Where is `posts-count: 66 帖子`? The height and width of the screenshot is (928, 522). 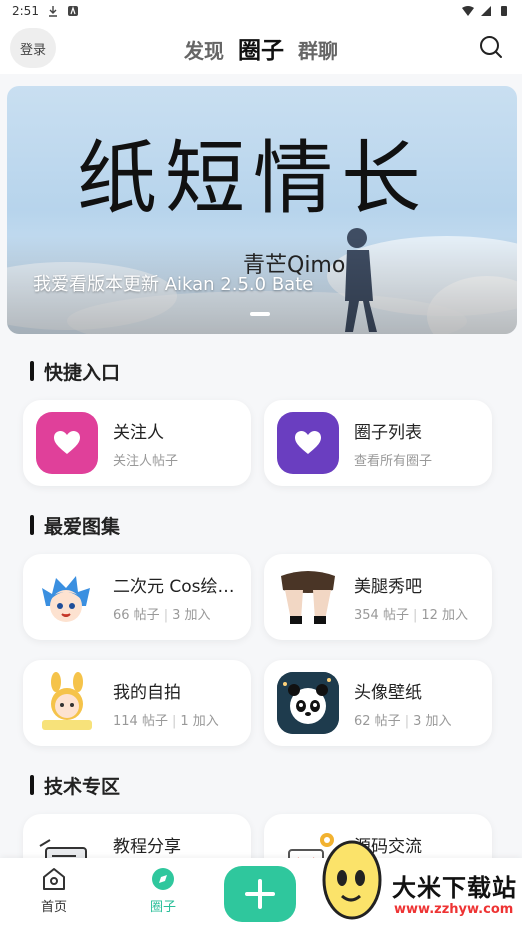 posts-count: 66 帖子 is located at coordinates (136, 615).